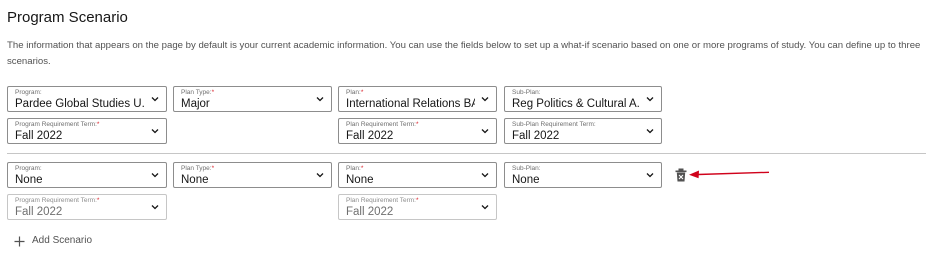  Describe the element at coordinates (67, 17) in the screenshot. I see `page-title: Program Scenario` at that location.